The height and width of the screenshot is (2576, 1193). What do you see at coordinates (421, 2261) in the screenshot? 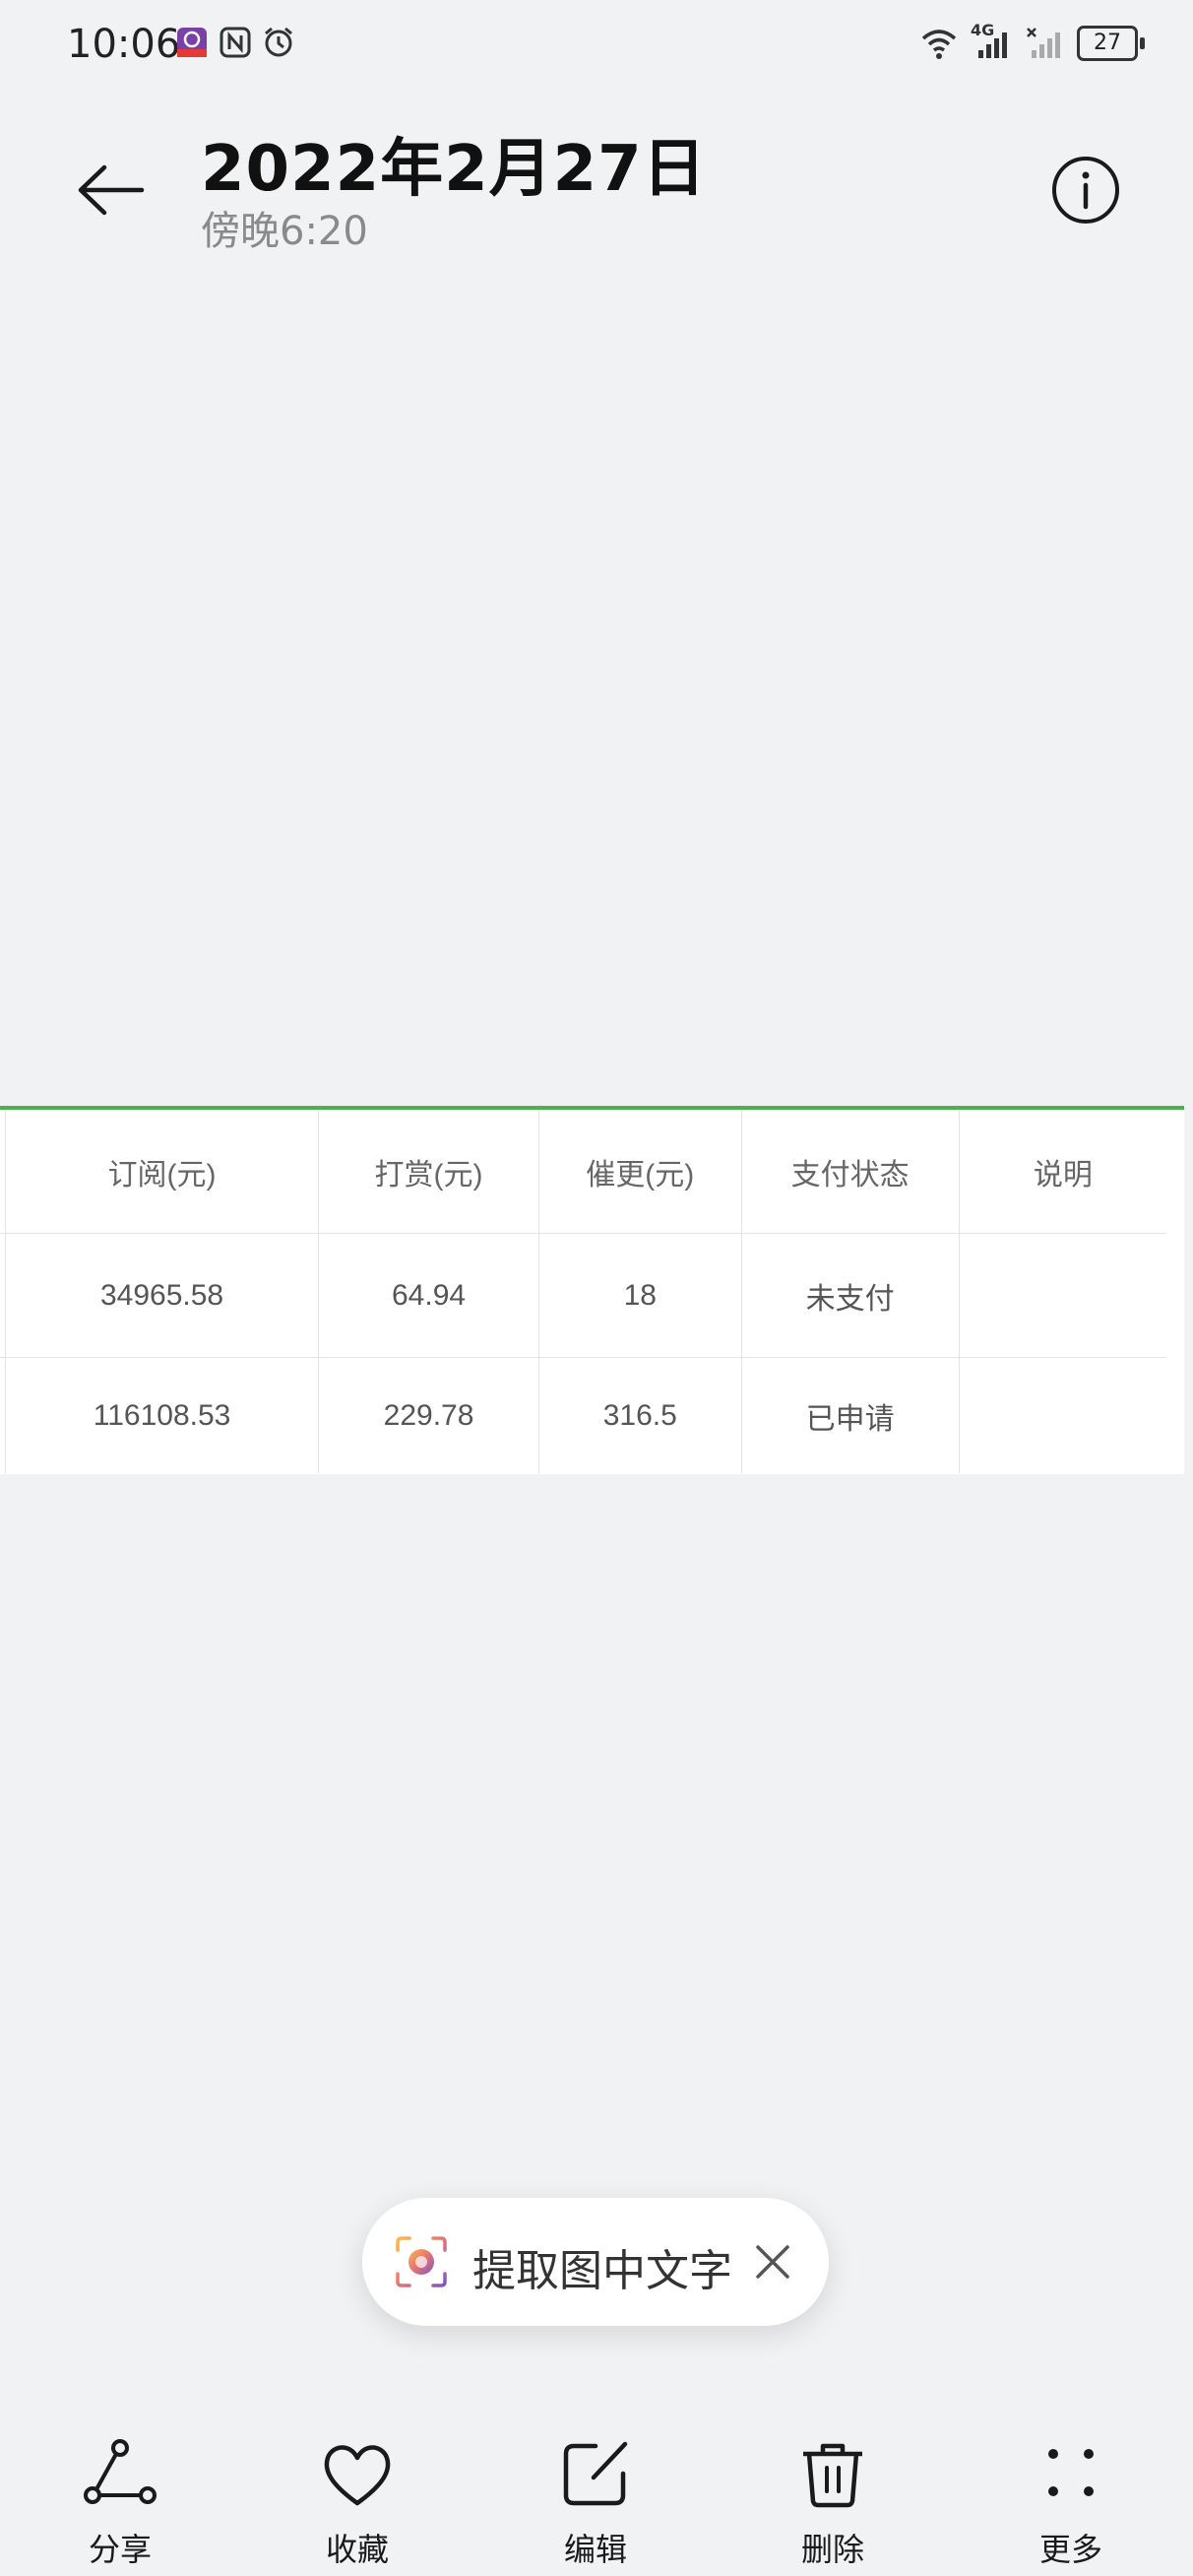
I see `scan-text-icon` at bounding box center [421, 2261].